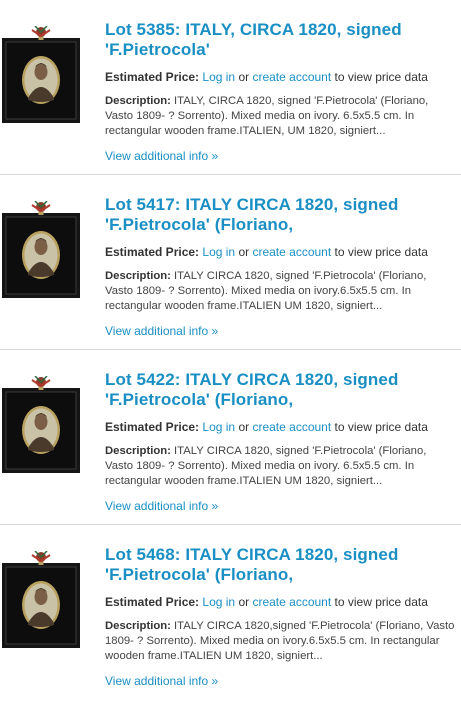 The image size is (461, 703). I want to click on lot-title-line2: 'F.Pietrocola', so click(157, 49).